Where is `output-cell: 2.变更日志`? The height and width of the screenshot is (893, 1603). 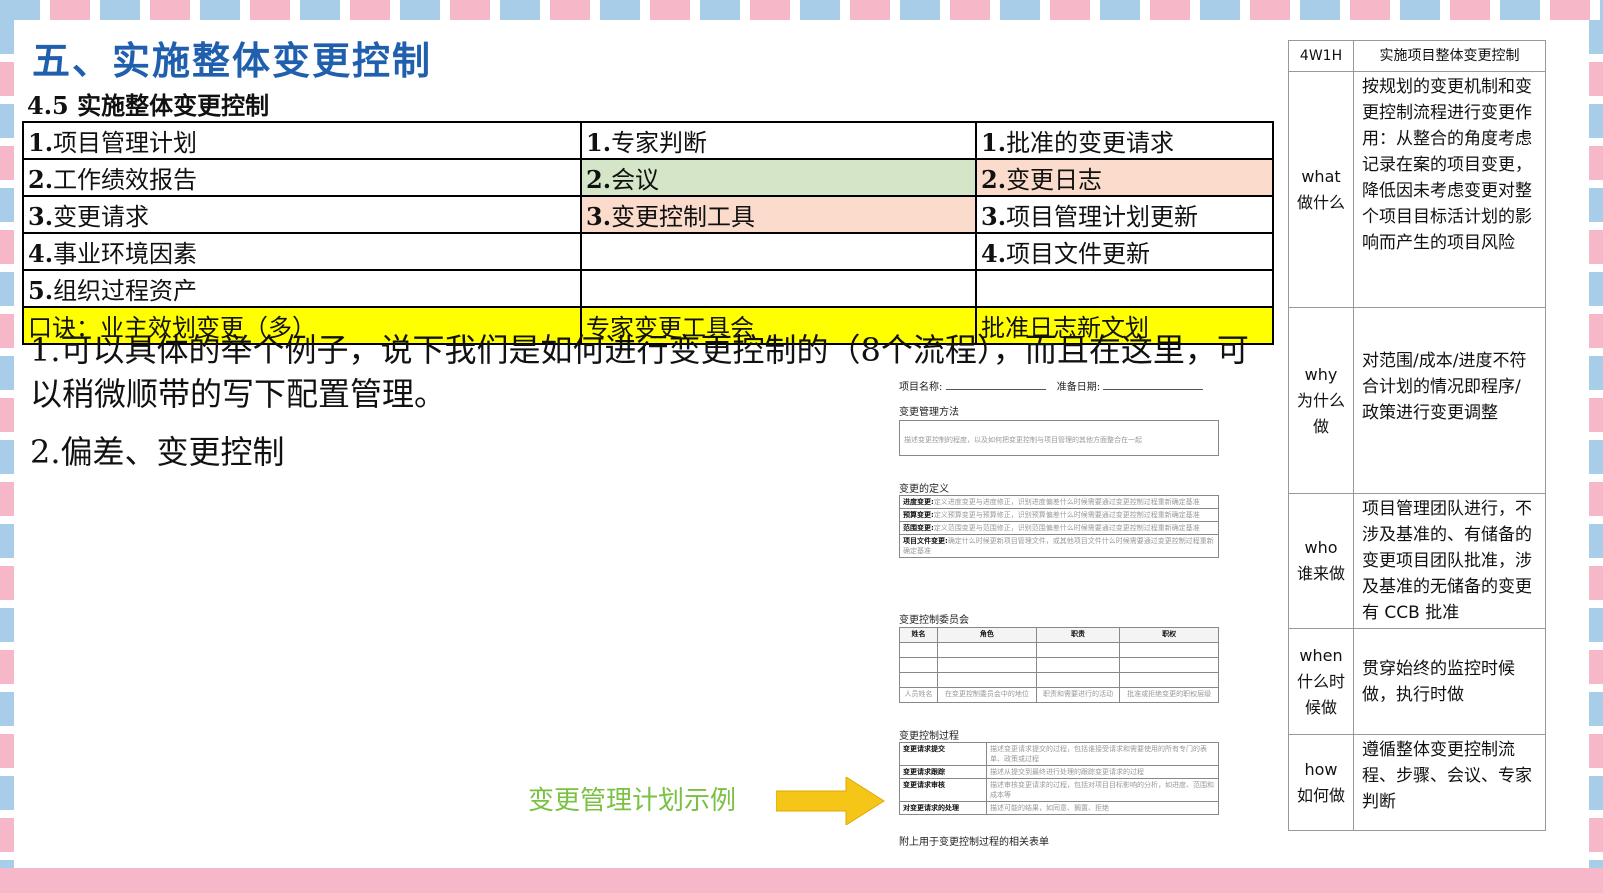 output-cell: 2.变更日志 is located at coordinates (1124, 177).